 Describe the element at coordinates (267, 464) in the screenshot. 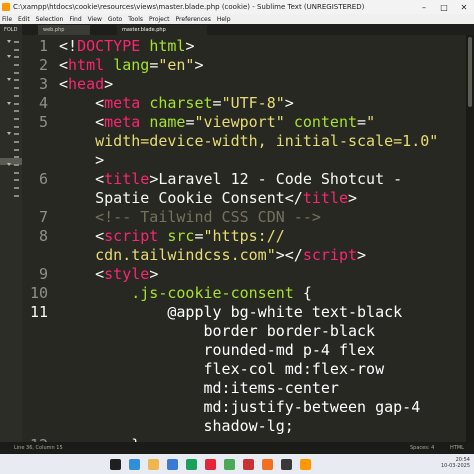

I see `xampp-icon` at that location.